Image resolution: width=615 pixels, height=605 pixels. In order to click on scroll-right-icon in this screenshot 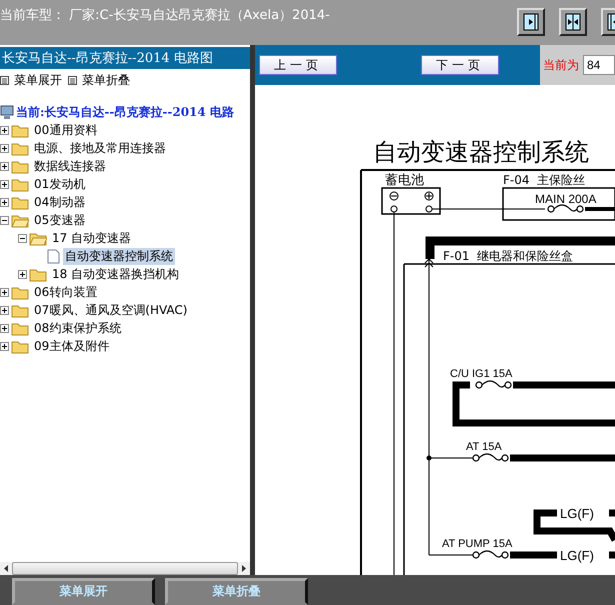, I will do `click(244, 568)`.